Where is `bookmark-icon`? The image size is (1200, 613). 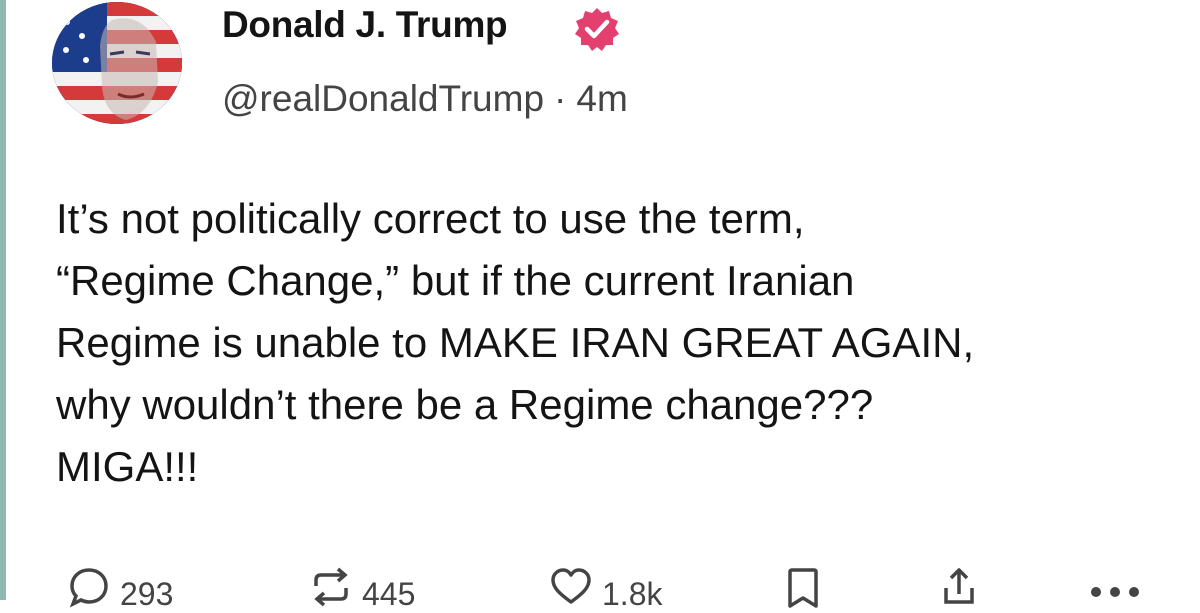
bookmark-icon is located at coordinates (803, 588).